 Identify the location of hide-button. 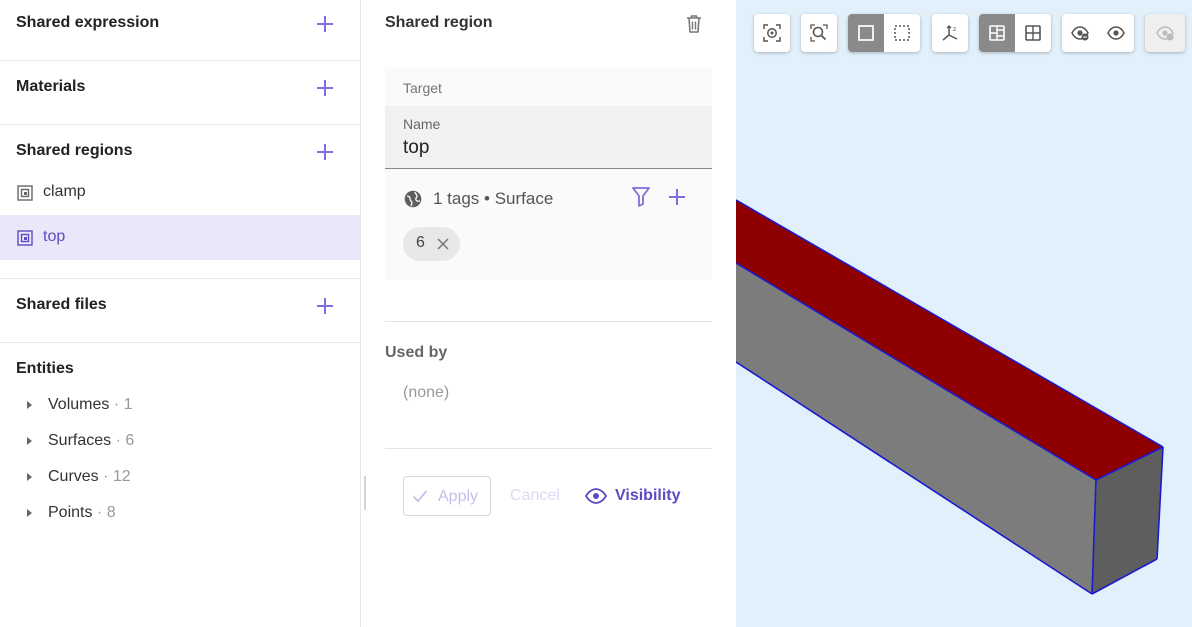
(1080, 33).